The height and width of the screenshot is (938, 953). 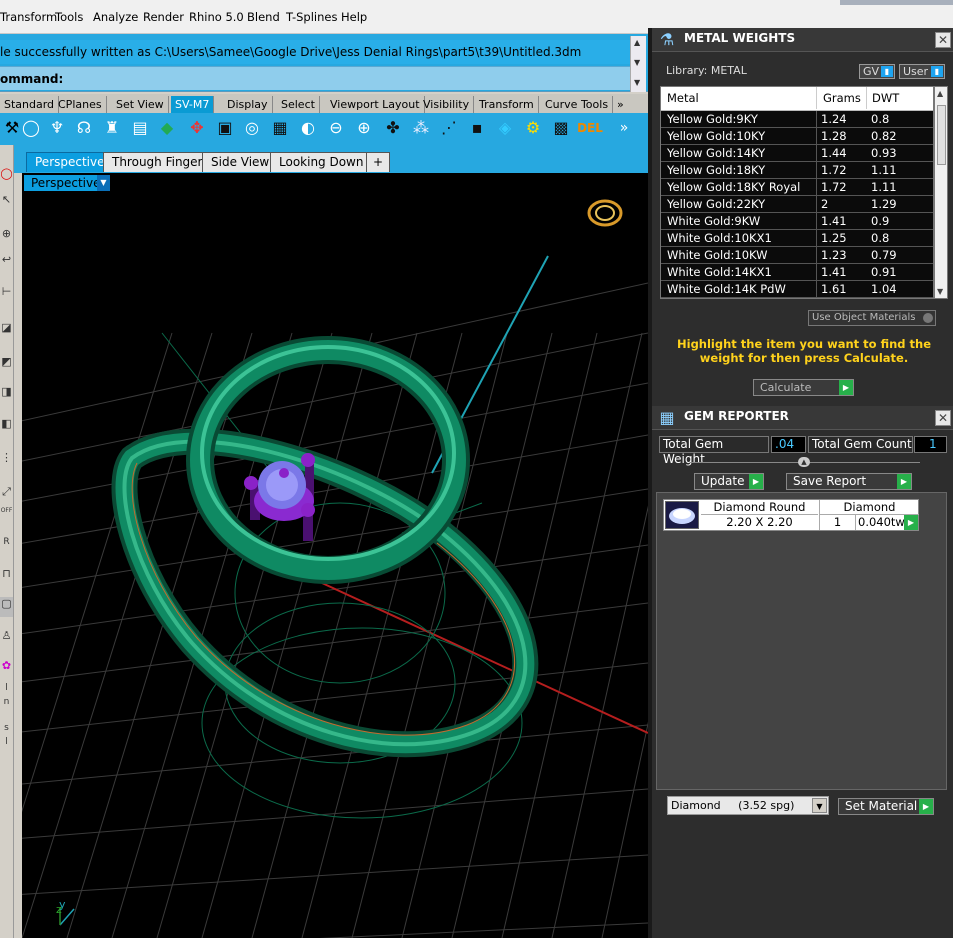 I want to click on tab-visibility: Visibility, so click(x=447, y=104).